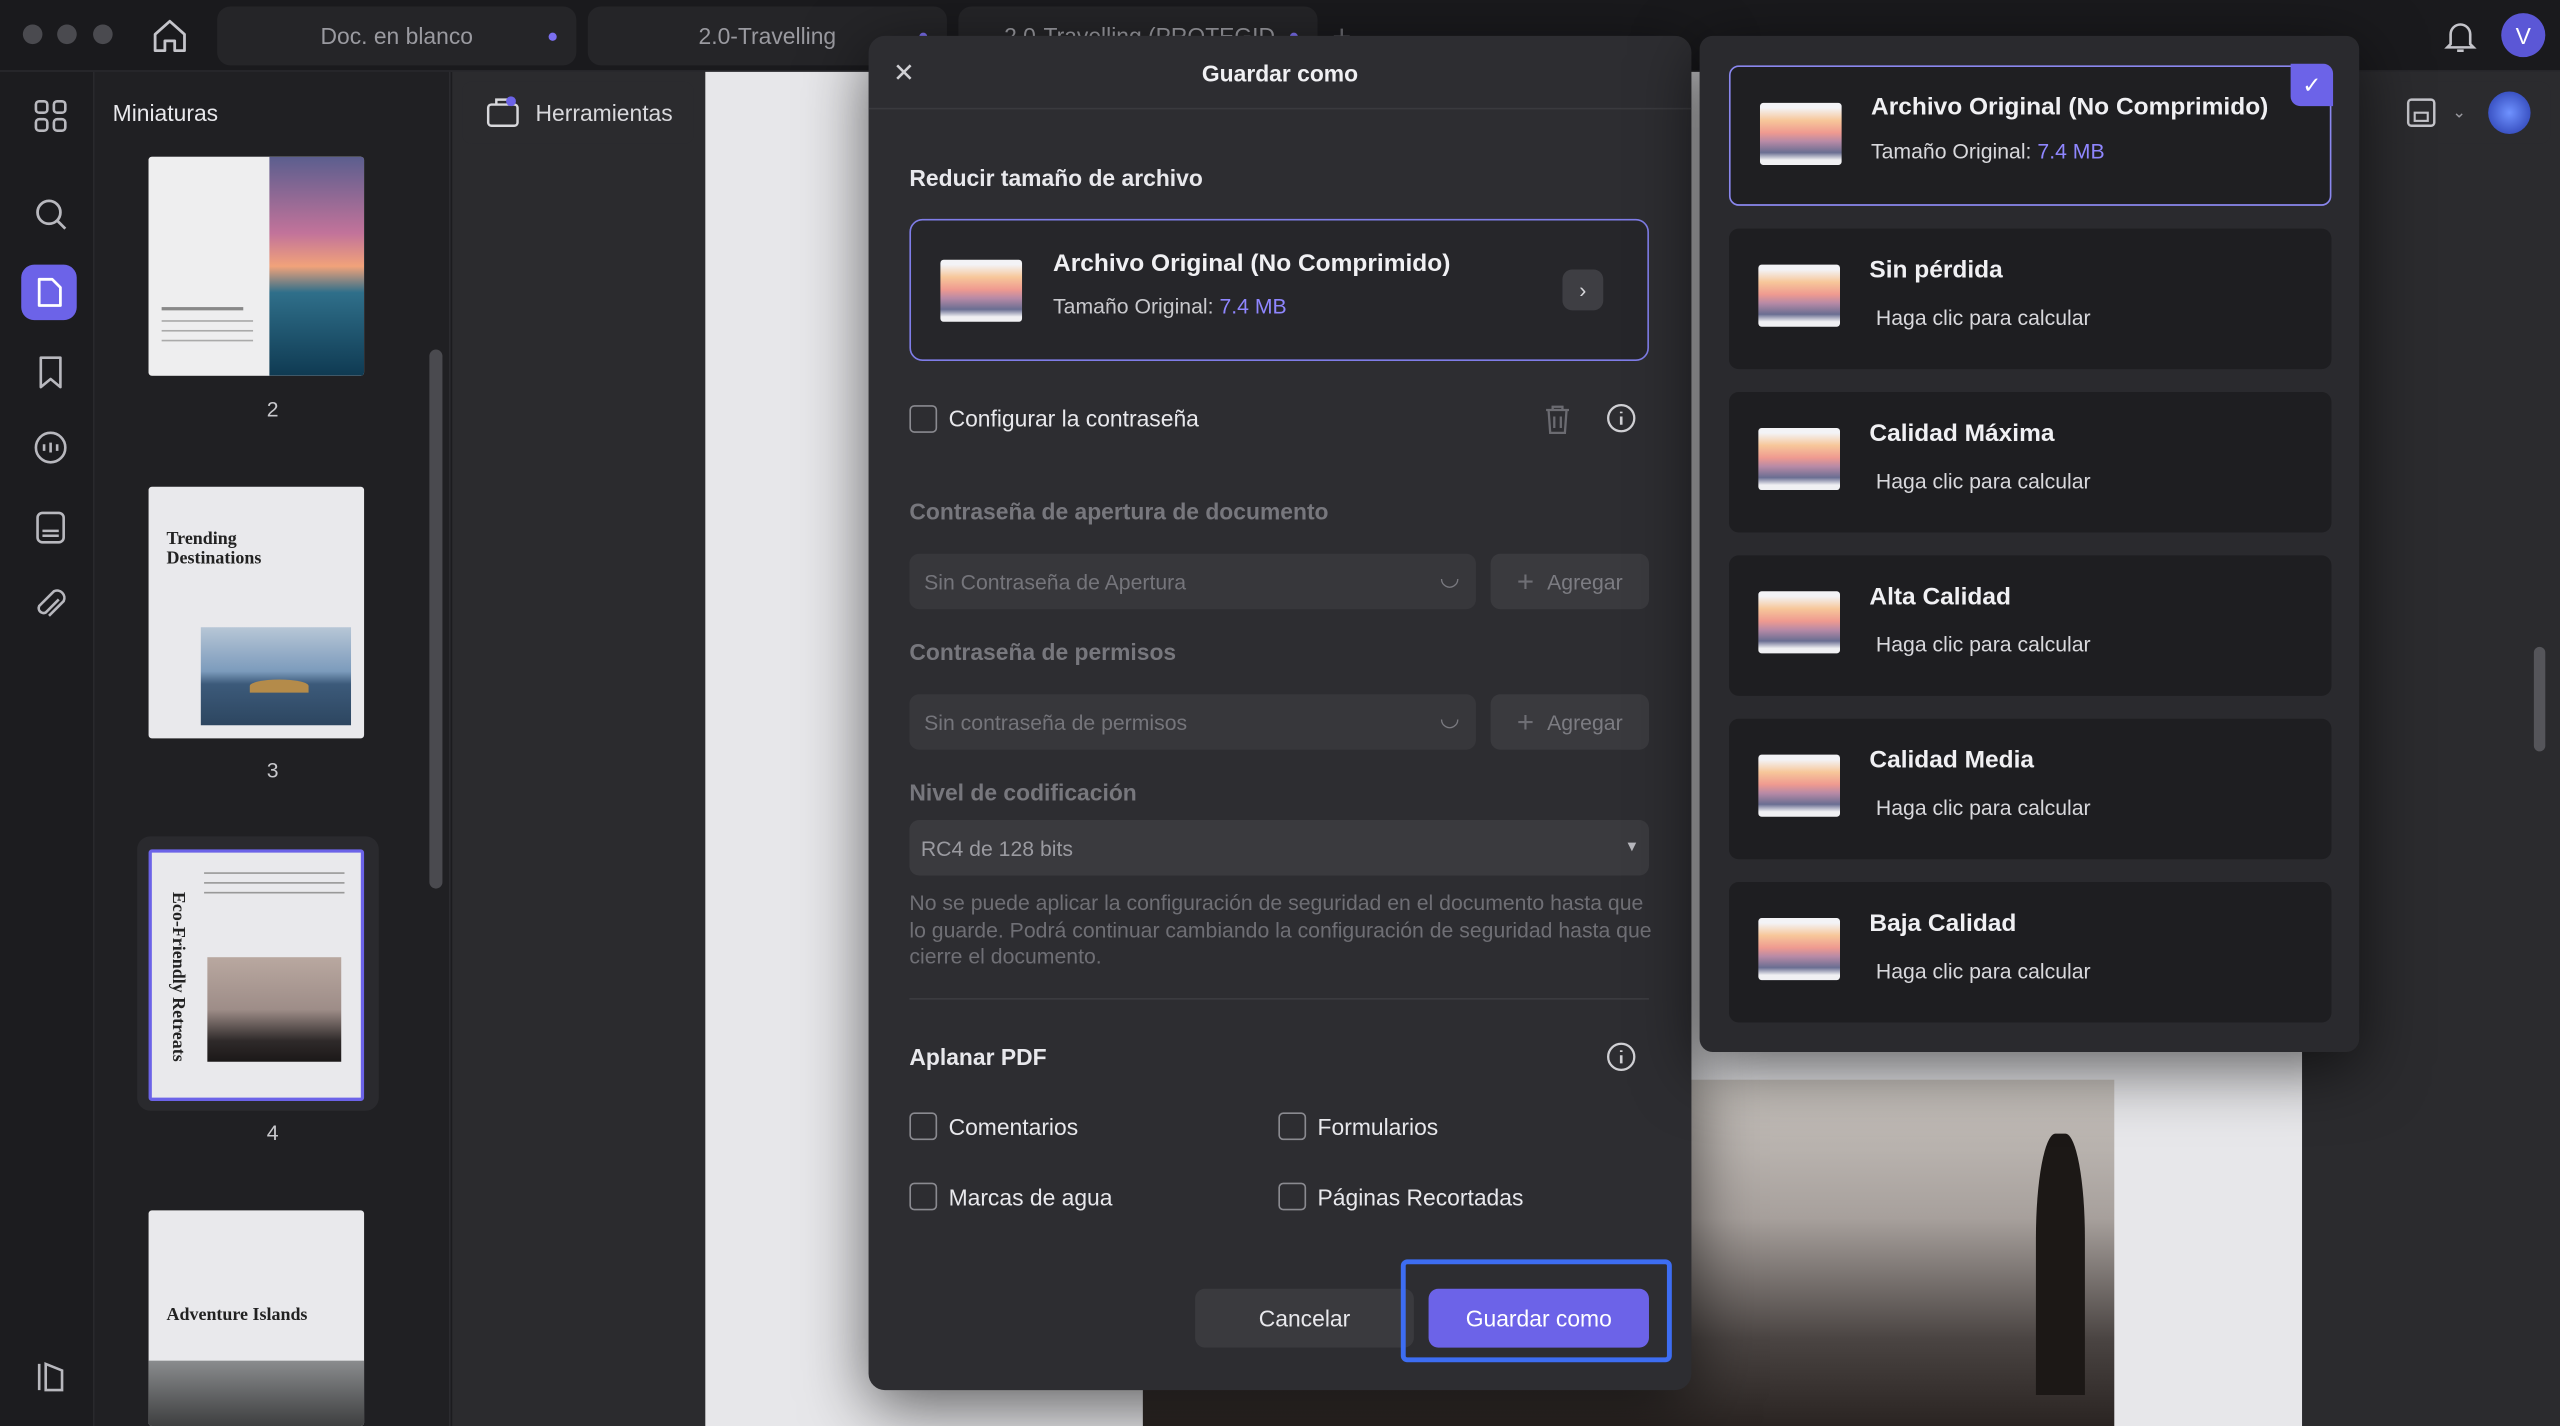 Image resolution: width=2560 pixels, height=1426 pixels. What do you see at coordinates (103, 34) in the screenshot?
I see `zoom-window-button` at bounding box center [103, 34].